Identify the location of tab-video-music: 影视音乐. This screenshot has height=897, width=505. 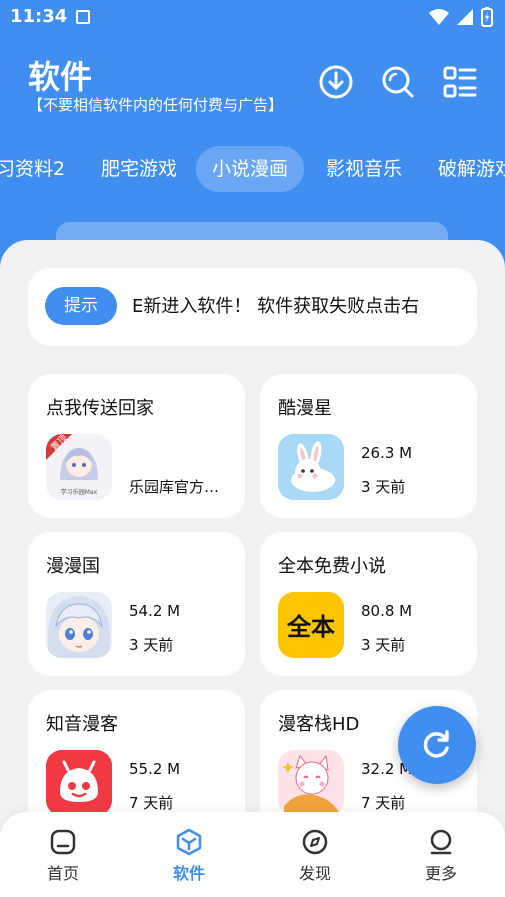
(364, 169).